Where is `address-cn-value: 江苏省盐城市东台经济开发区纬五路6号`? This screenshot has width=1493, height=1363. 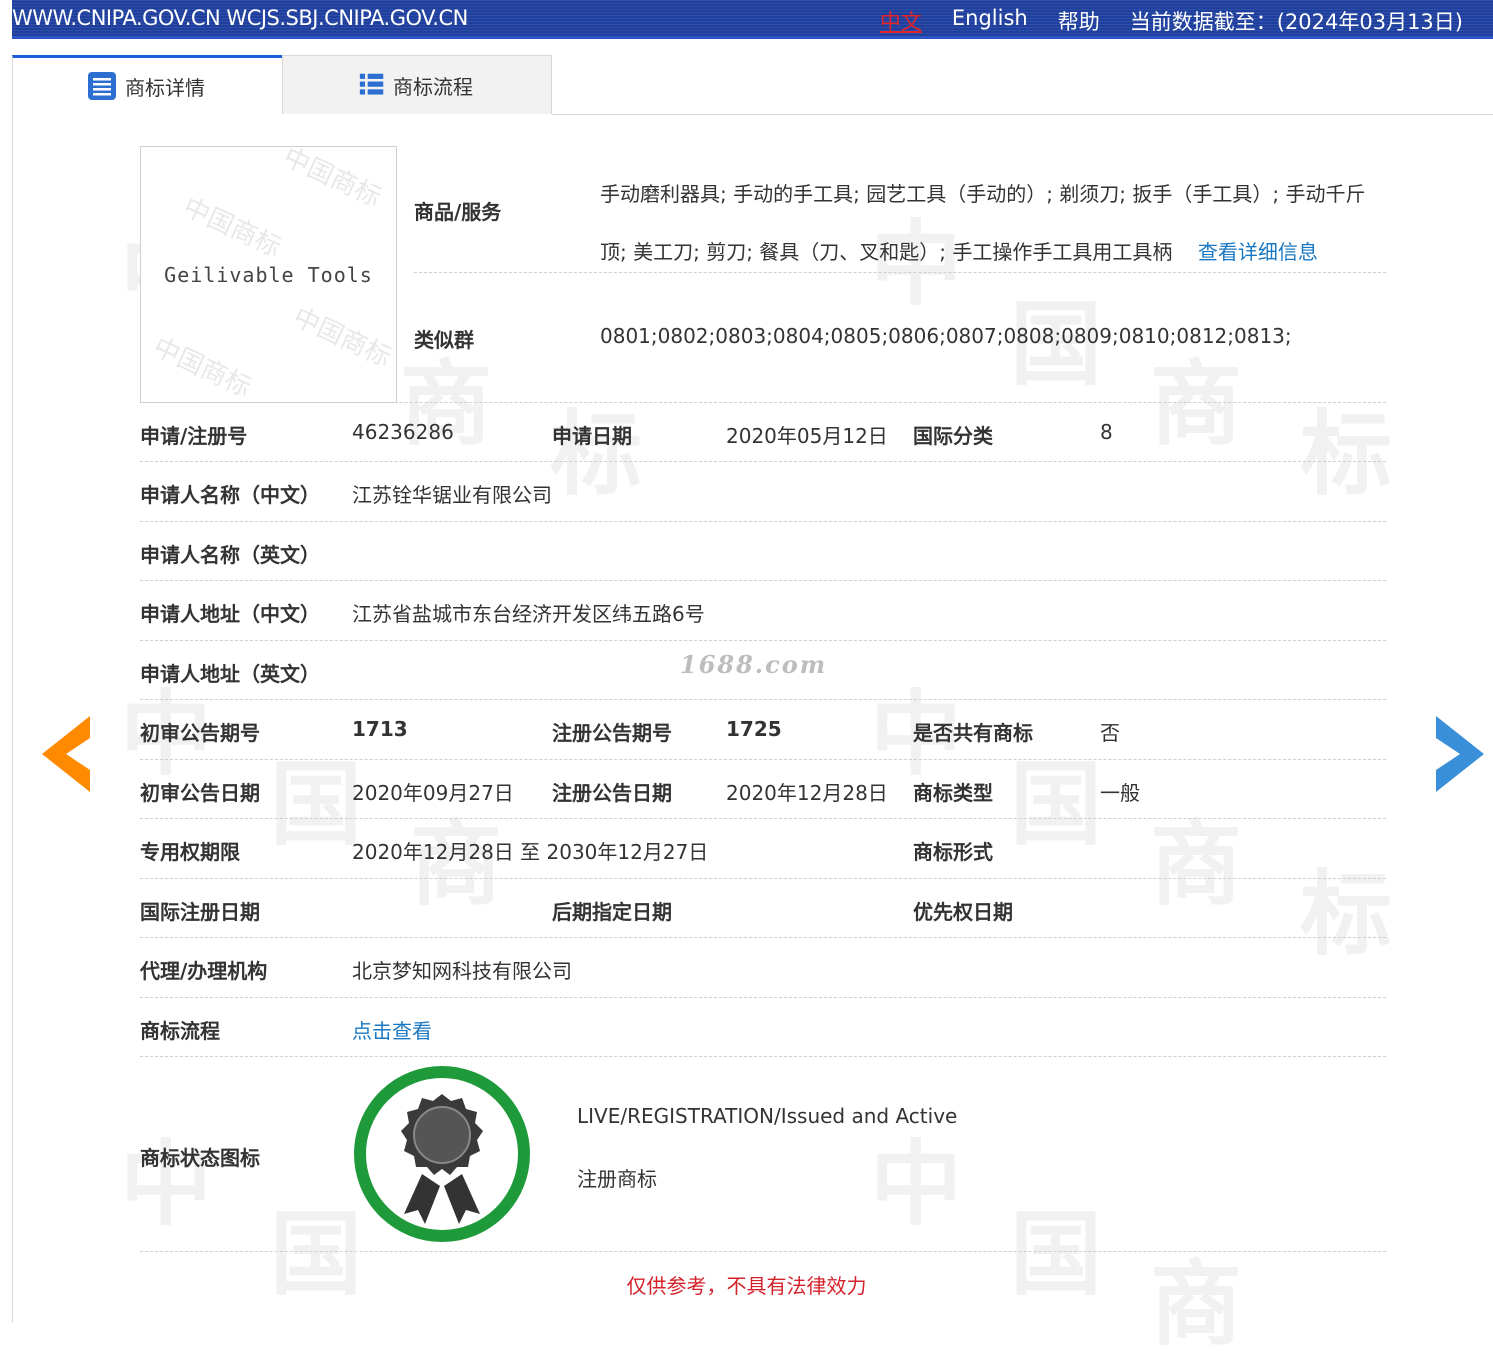 address-cn-value: 江苏省盐城市东台经济开发区纬五路6号 is located at coordinates (528, 614).